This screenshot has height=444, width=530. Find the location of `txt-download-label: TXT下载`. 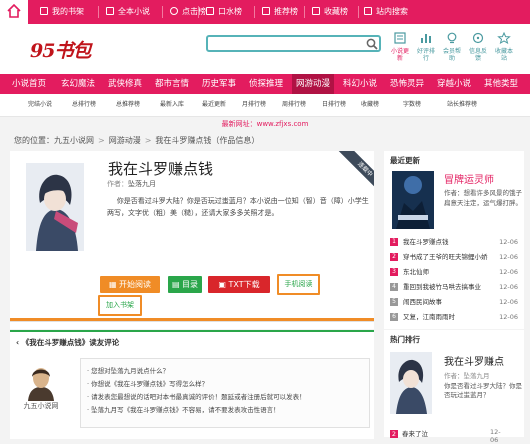

txt-download-label: TXT下载 is located at coordinates (244, 284).